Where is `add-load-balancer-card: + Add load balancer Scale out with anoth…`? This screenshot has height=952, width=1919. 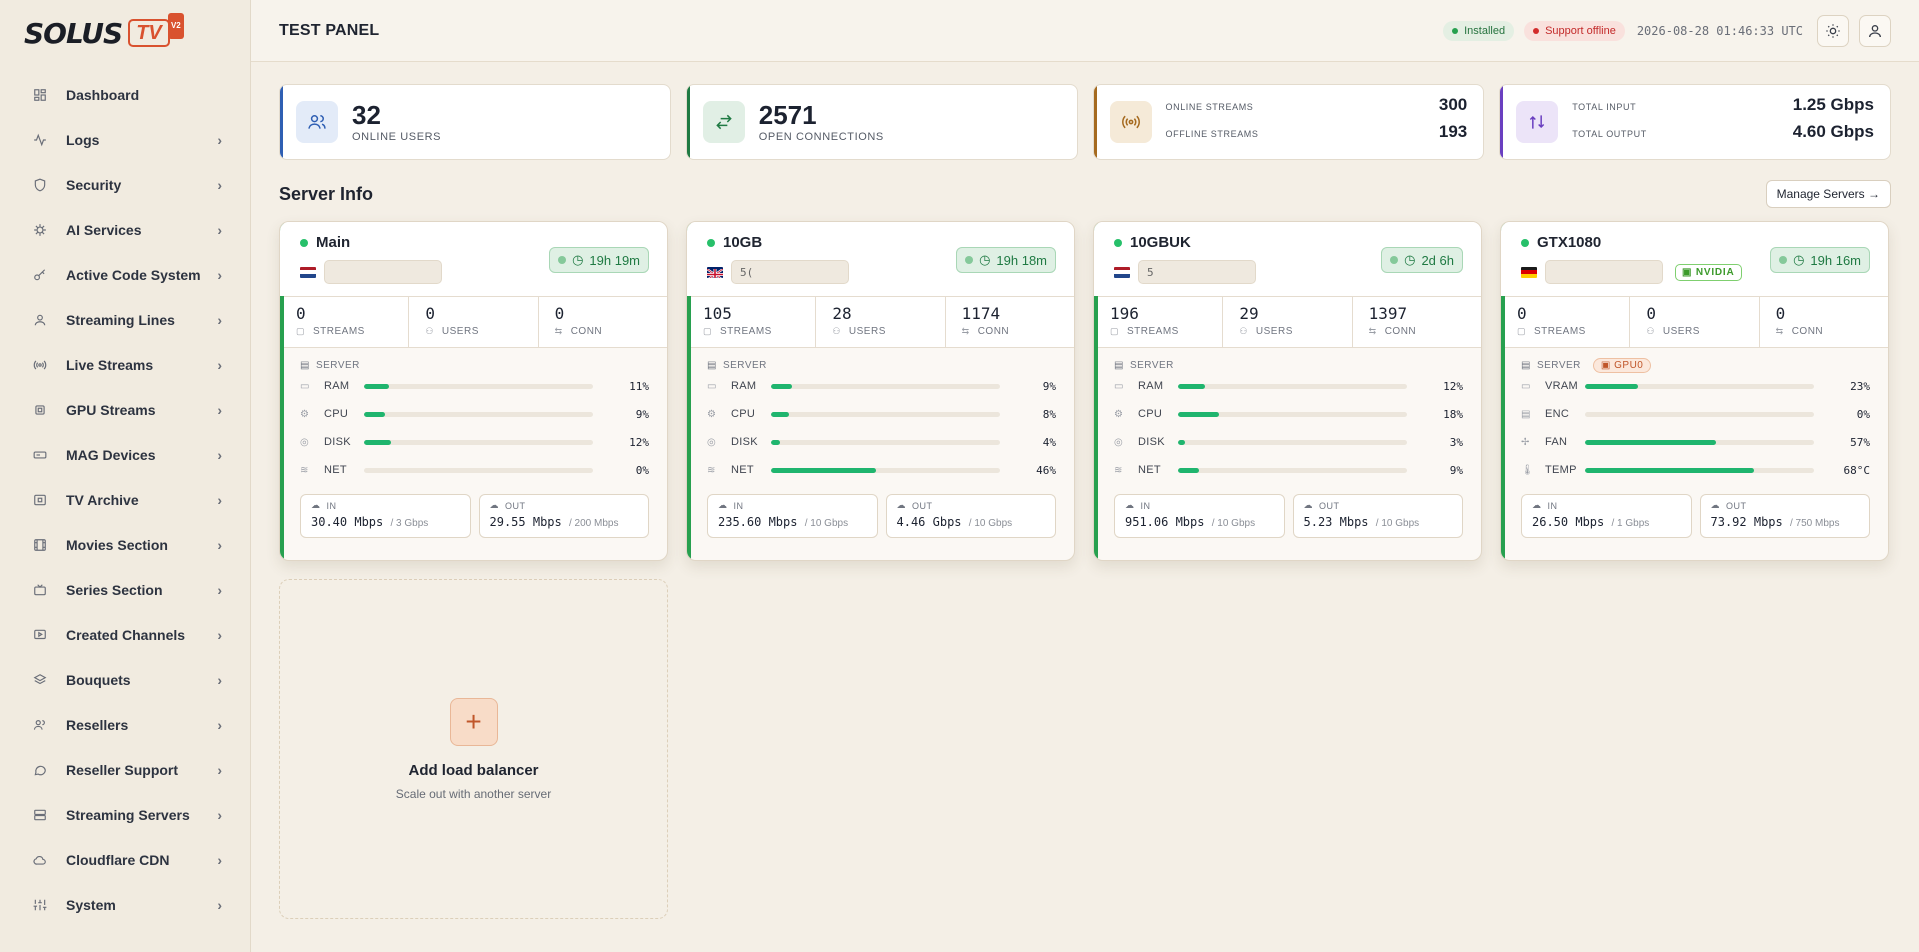
add-load-balancer-card: + Add load balancer Scale out with anoth… is located at coordinates (473, 749).